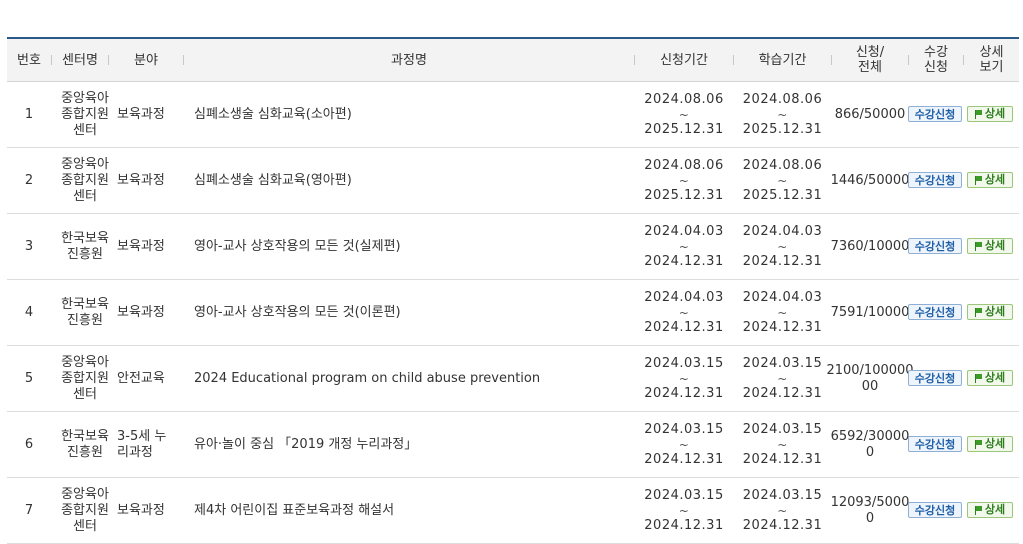  I want to click on cell-text: 5, so click(29, 378).